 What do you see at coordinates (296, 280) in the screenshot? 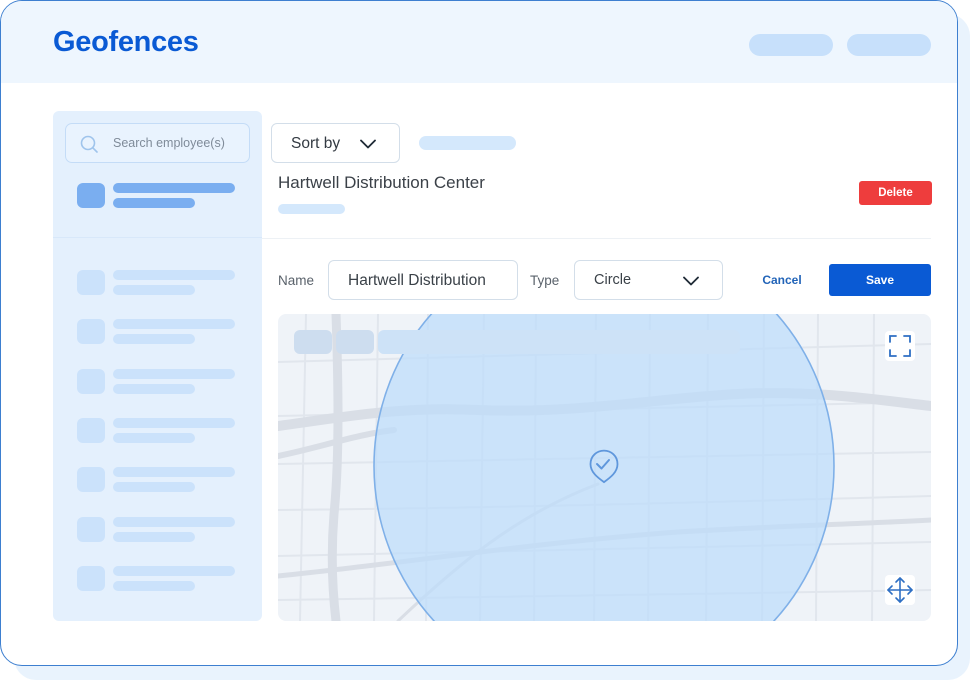
I see `name-label: Name` at bounding box center [296, 280].